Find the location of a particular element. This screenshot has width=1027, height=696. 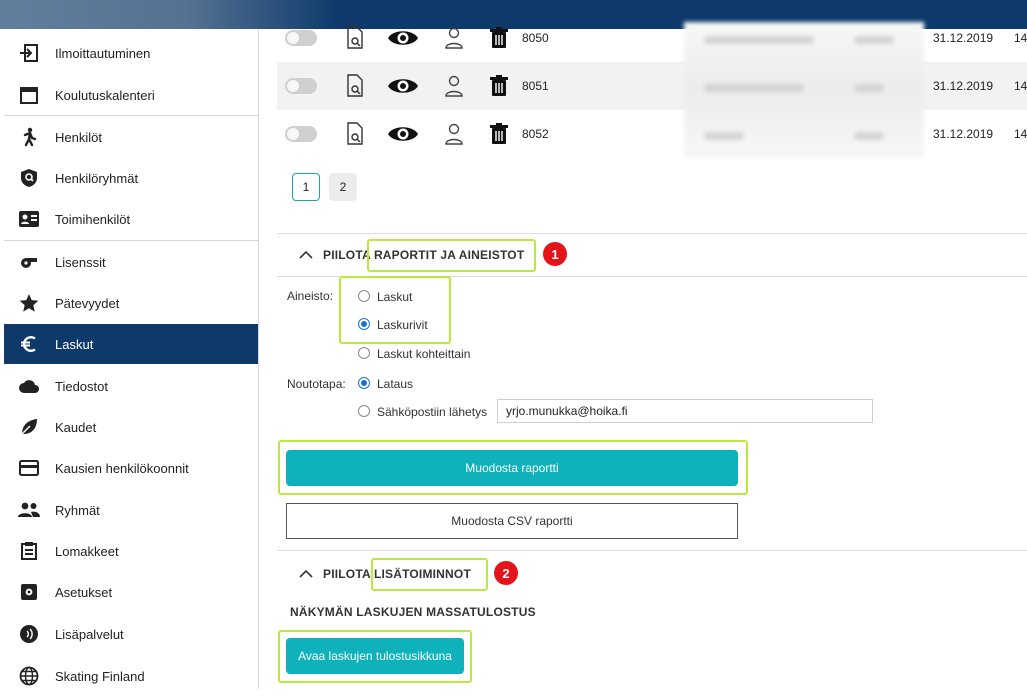

cloud-icon is located at coordinates (29, 386).